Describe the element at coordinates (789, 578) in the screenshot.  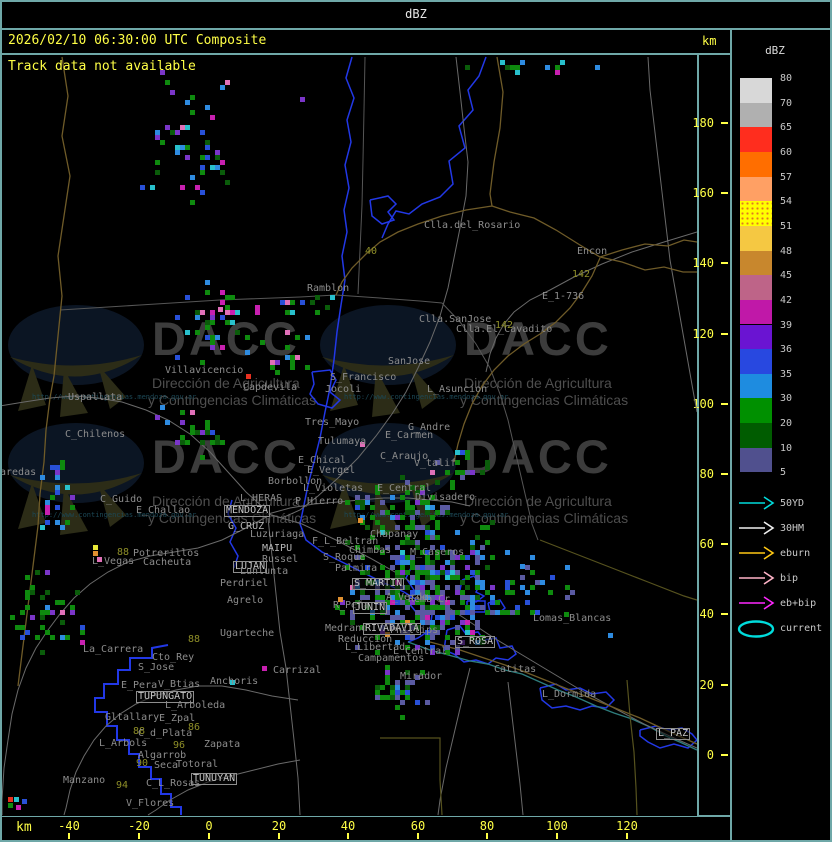
I see `legend-label-bip: bip` at that location.